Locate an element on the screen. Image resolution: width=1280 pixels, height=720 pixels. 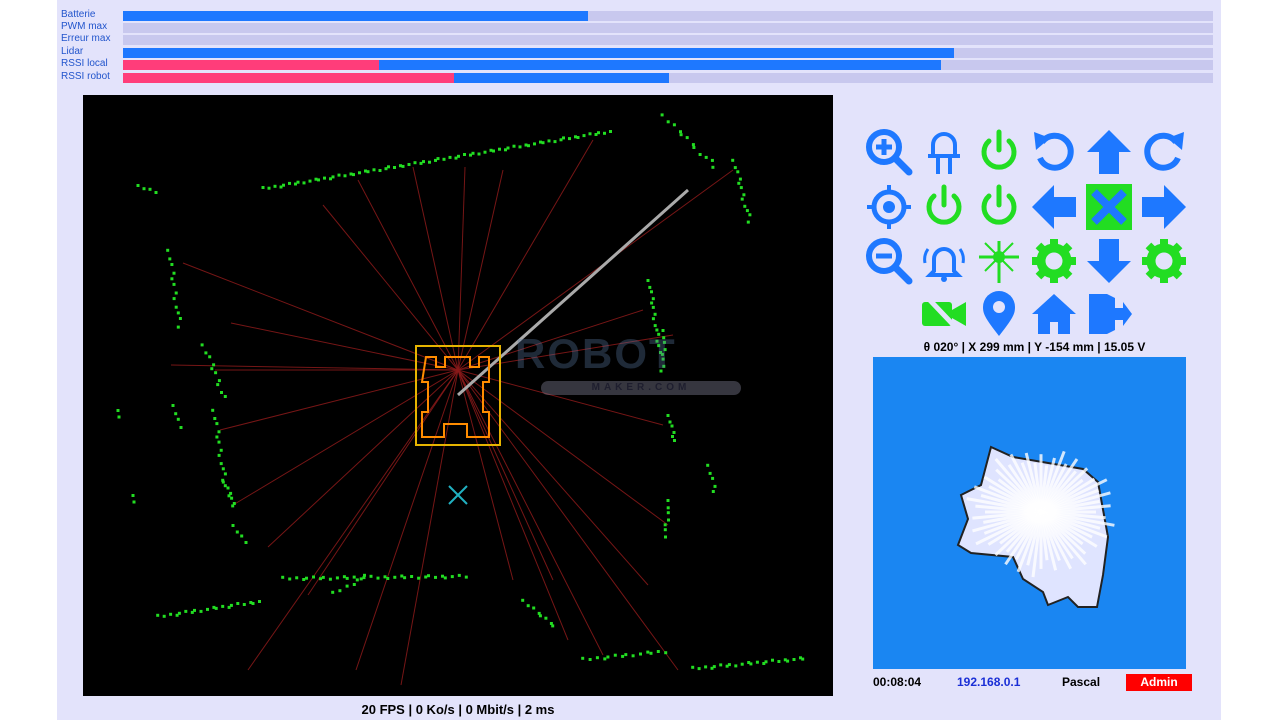
video-off-icon is located at coordinates (944, 314).